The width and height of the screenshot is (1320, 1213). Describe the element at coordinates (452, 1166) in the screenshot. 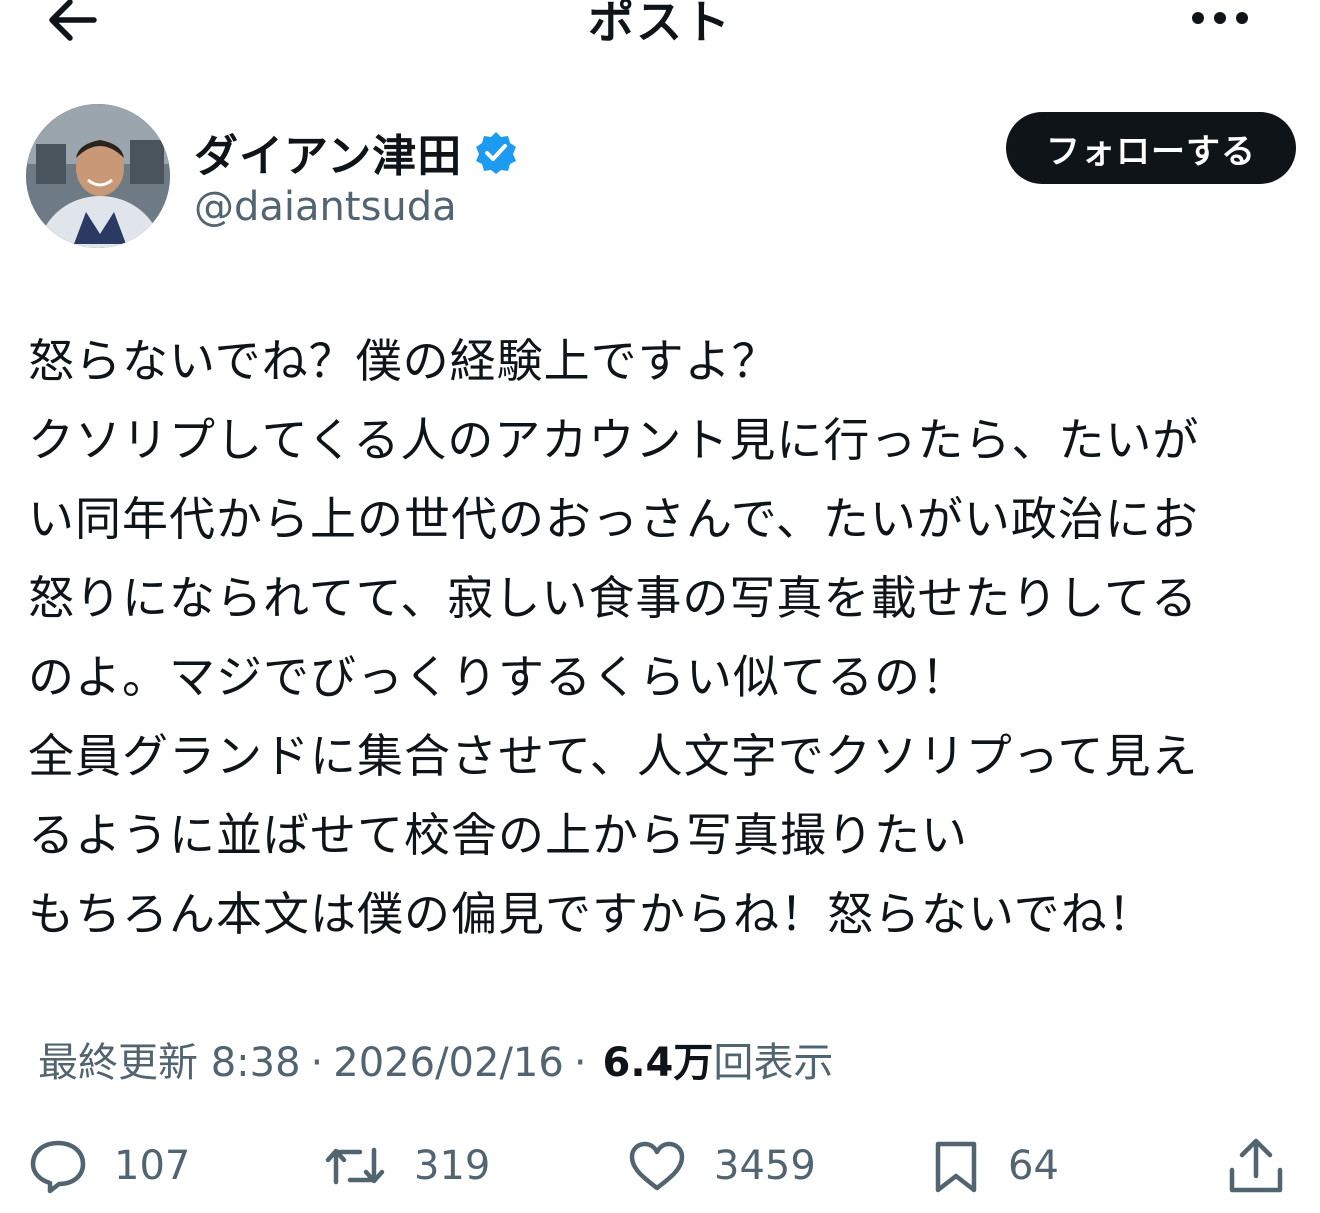

I see `repost-count: 319` at that location.